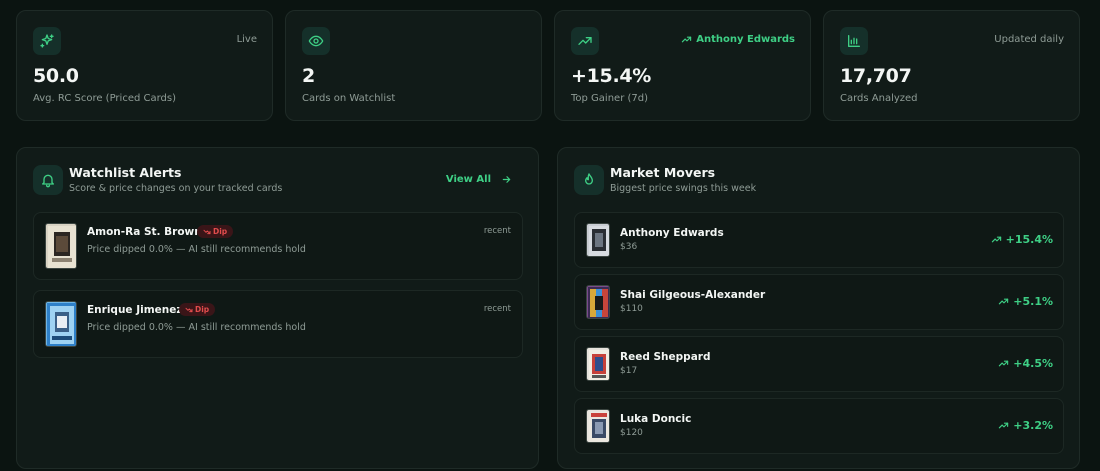 The height and width of the screenshot is (471, 1100). I want to click on stat-card-cards-analyzed: Updated daily 17,707 Cards Analyzed, so click(951, 65).